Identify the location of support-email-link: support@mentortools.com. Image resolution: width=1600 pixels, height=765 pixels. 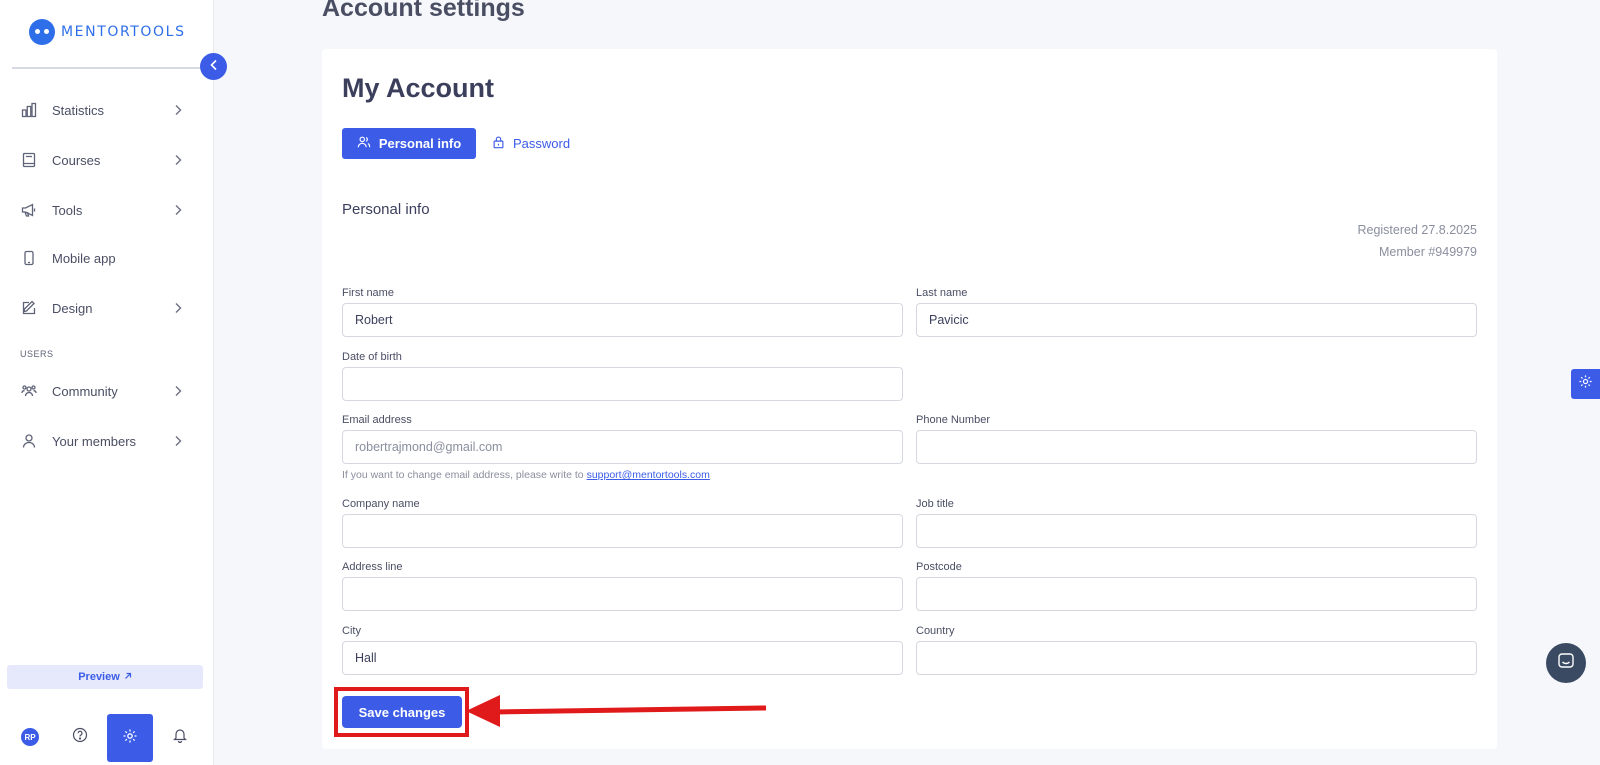
(648, 475).